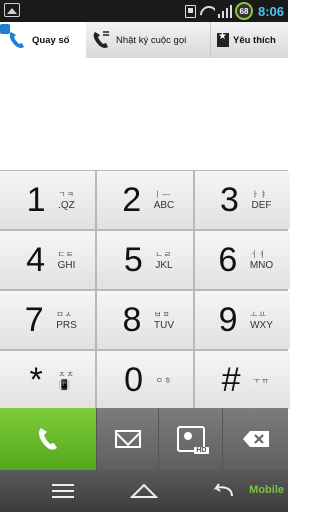 This screenshot has height=512, width=320. I want to click on key-star: * ㅈㅊ 📳, so click(47, 380).